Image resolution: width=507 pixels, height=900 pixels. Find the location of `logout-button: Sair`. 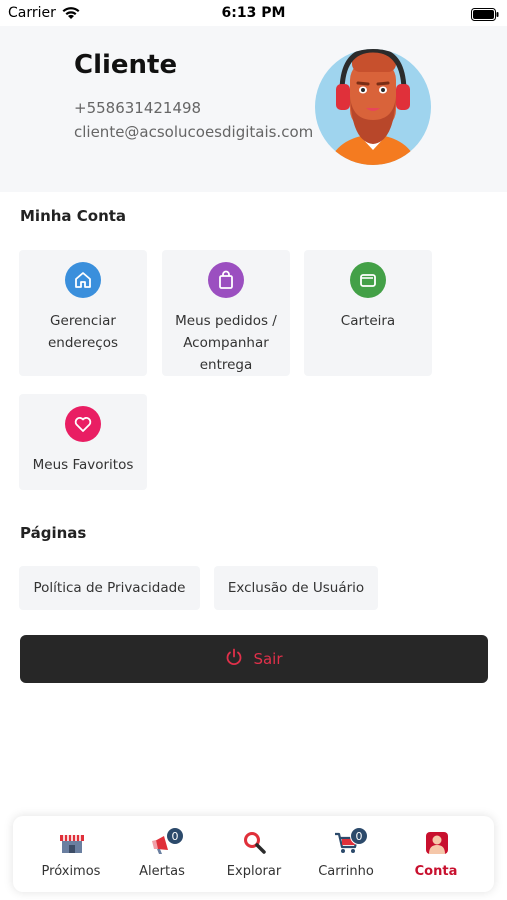

logout-button: Sair is located at coordinates (254, 659).